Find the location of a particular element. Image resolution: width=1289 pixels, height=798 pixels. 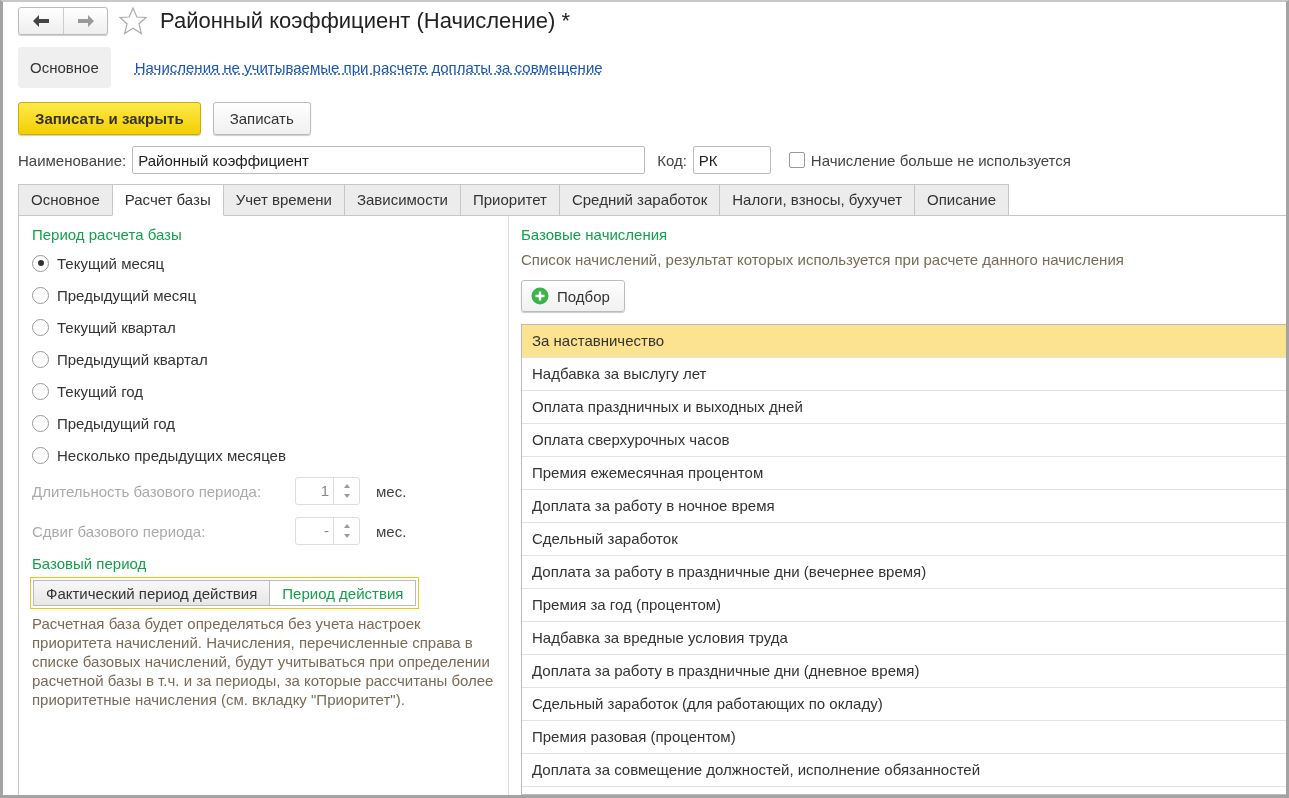

radio-label: Несколько предыдущих месяцев is located at coordinates (171, 455).